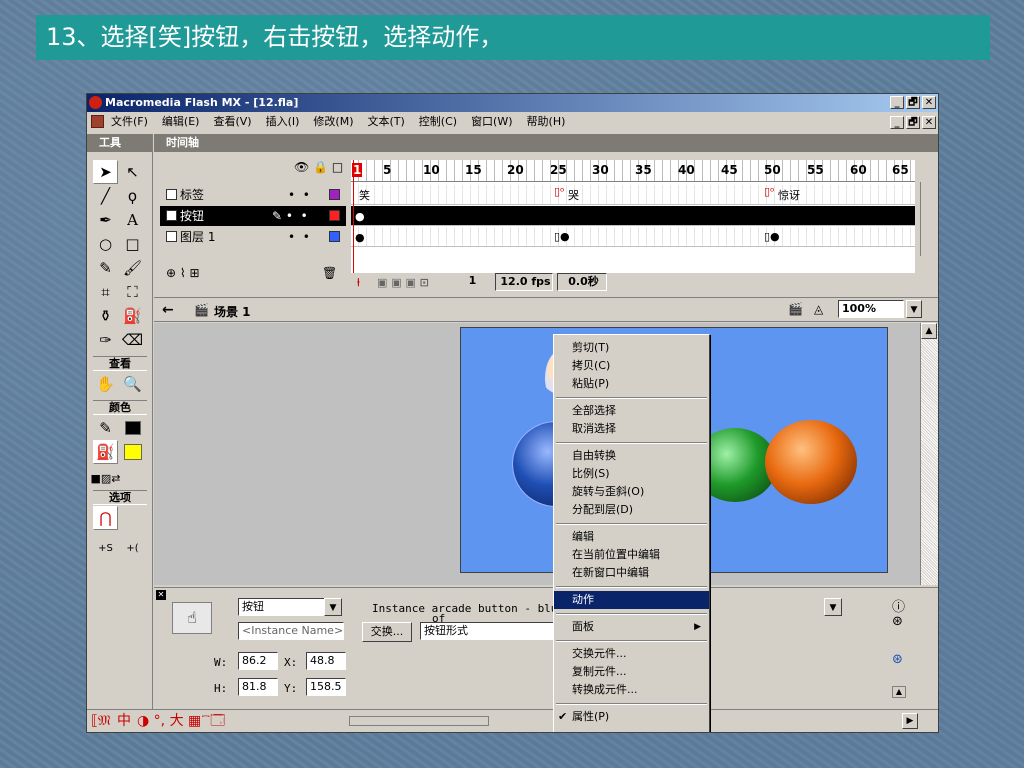 The width and height of the screenshot is (1024, 768). Describe the element at coordinates (913, 102) in the screenshot. I see `restore-button: 🗗` at that location.